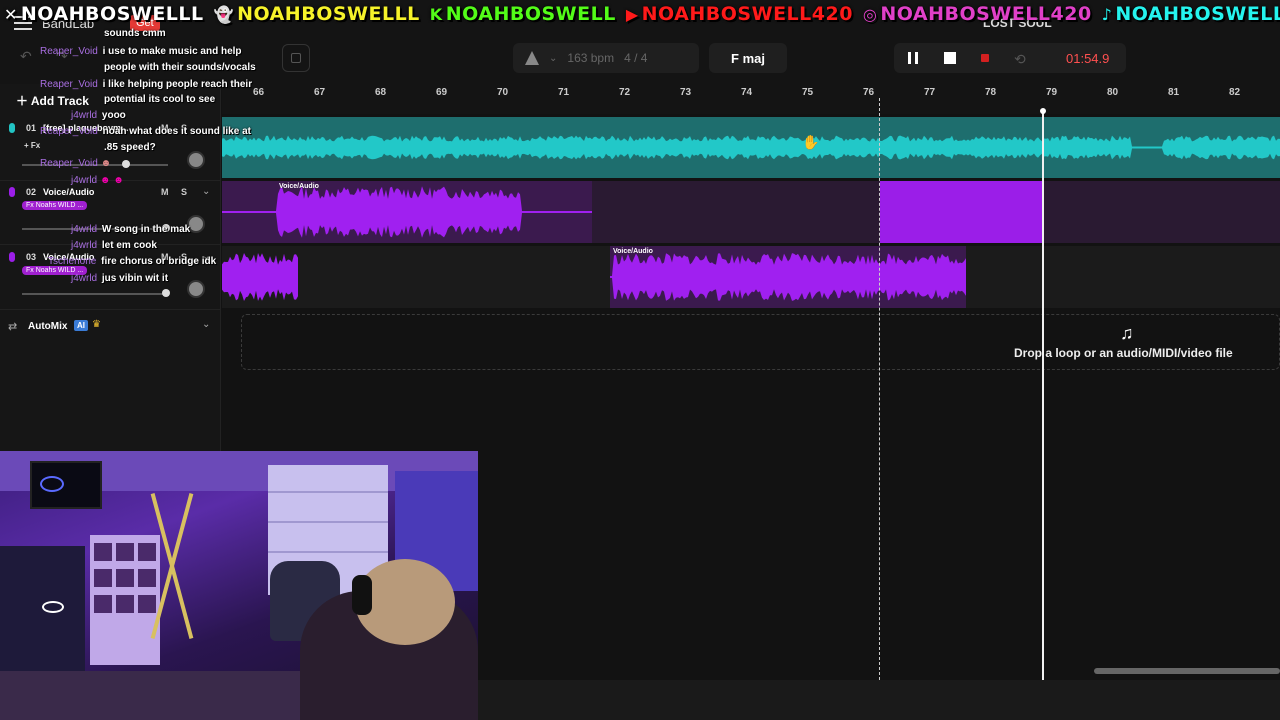  I want to click on chat-message: Reaper_Void ☻, so click(76, 163).